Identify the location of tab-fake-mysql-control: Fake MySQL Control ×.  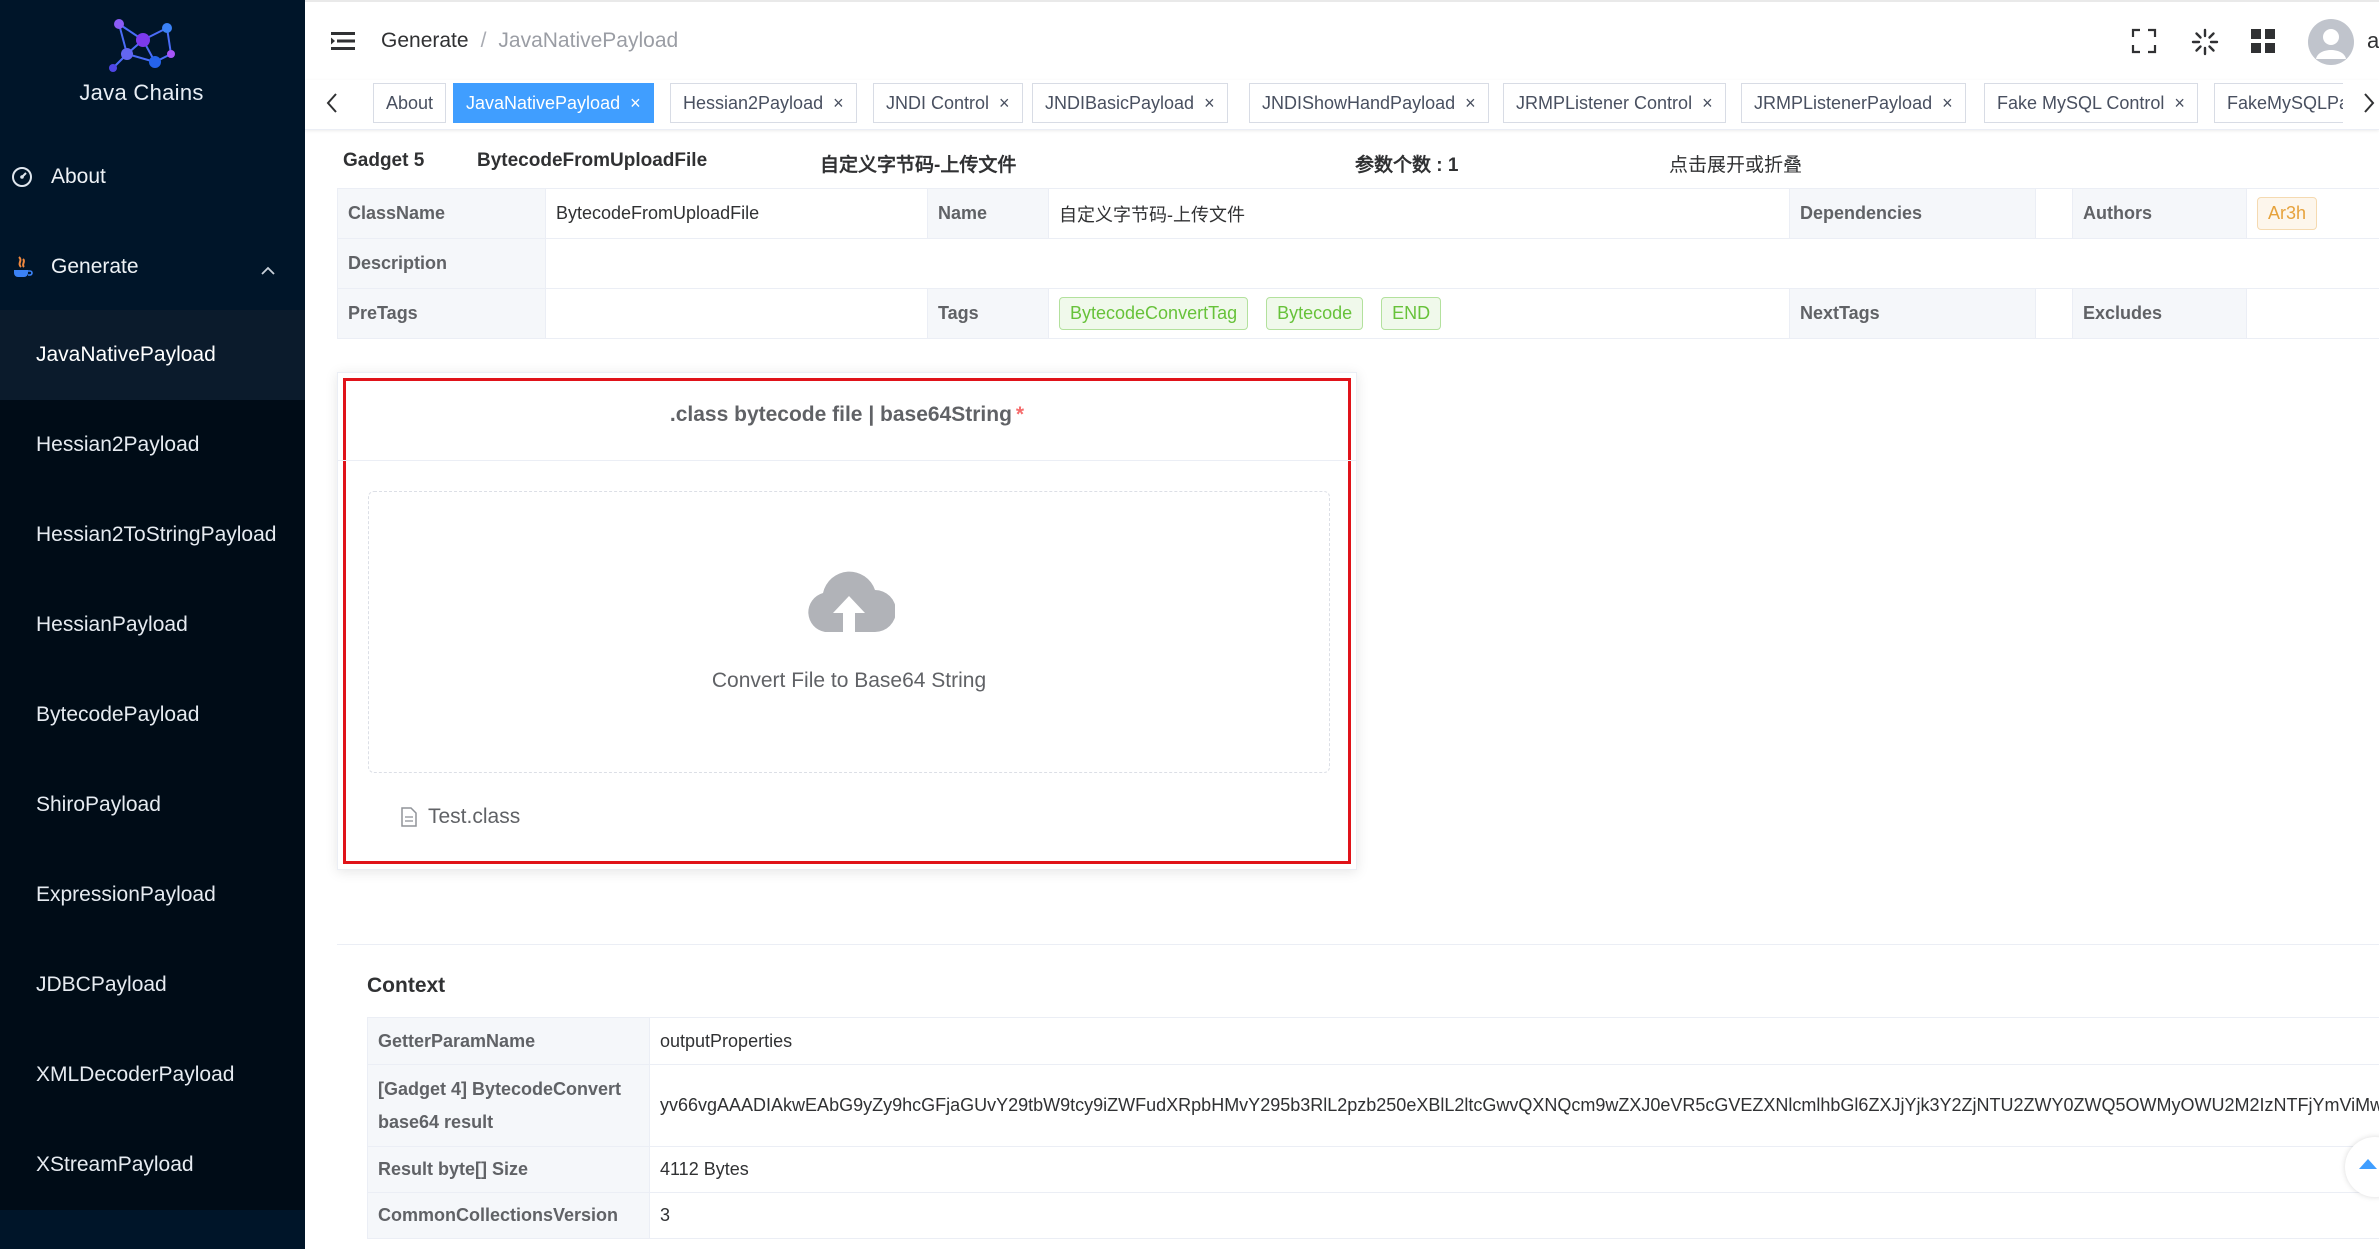
(2091, 103).